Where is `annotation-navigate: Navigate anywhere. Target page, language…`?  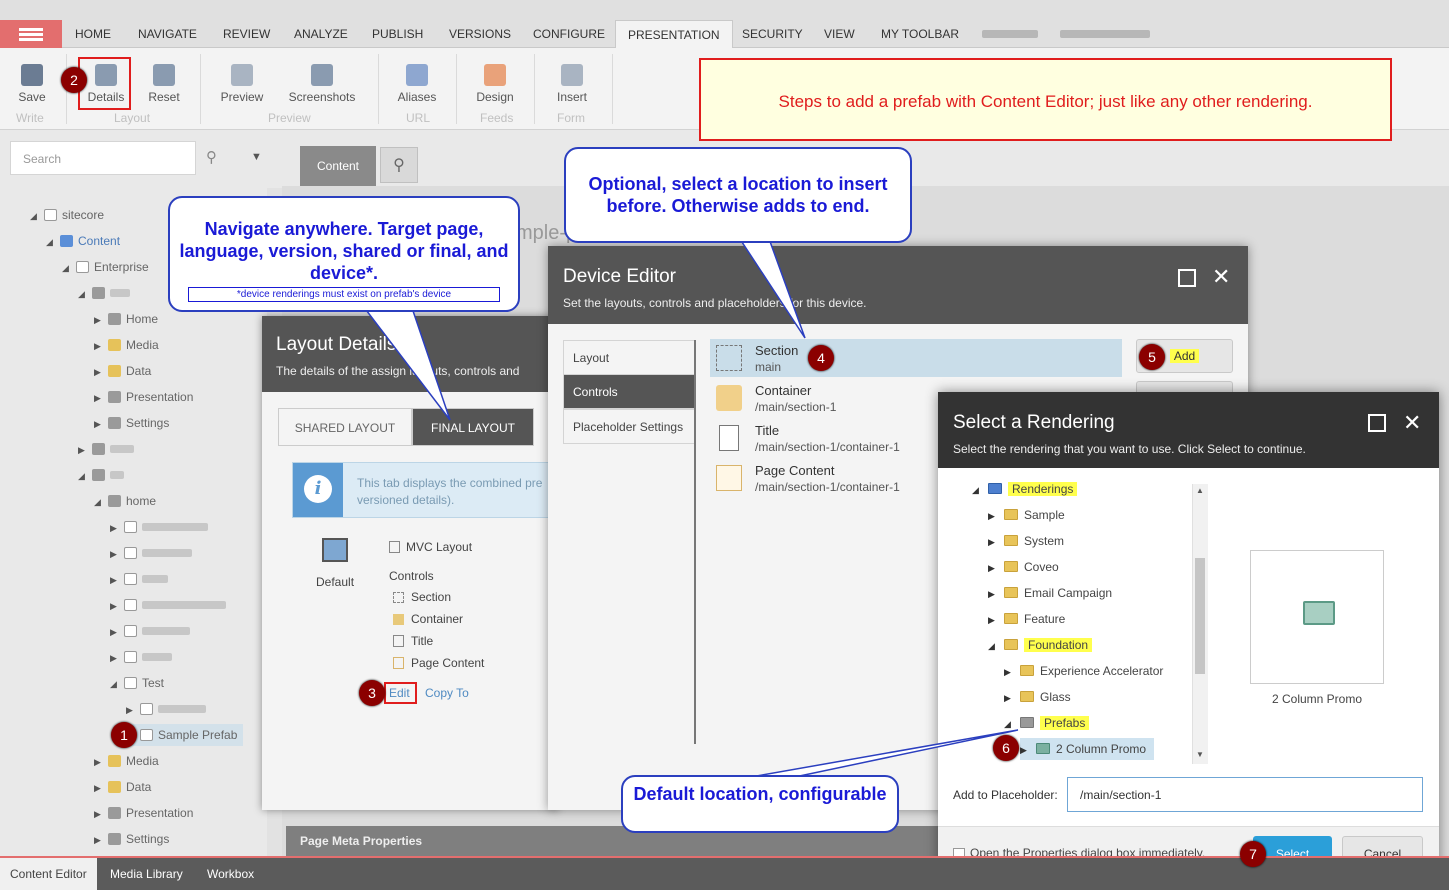
annotation-navigate: Navigate anywhere. Target page, language… is located at coordinates (344, 254).